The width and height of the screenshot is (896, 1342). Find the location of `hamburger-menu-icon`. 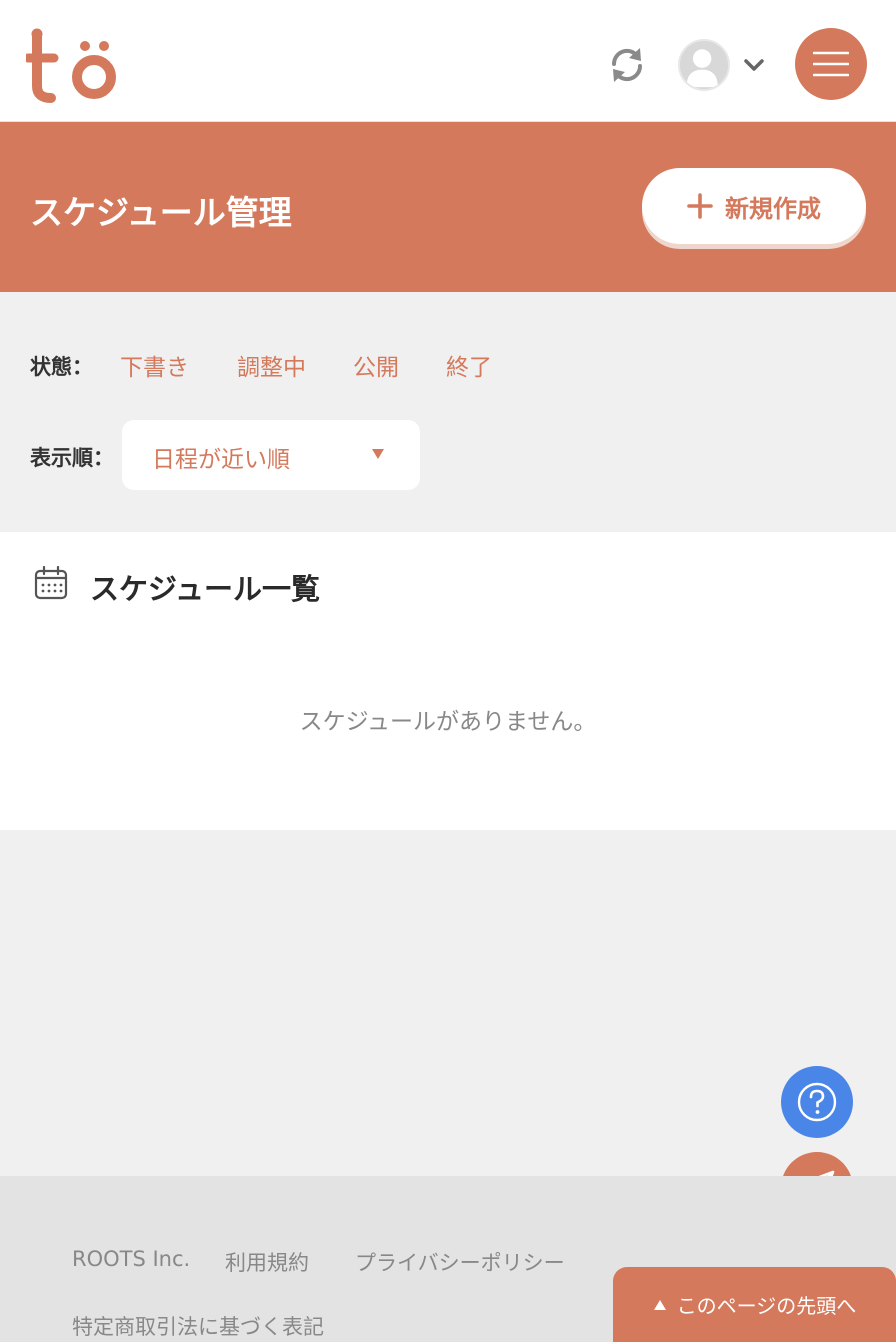

hamburger-menu-icon is located at coordinates (831, 64).